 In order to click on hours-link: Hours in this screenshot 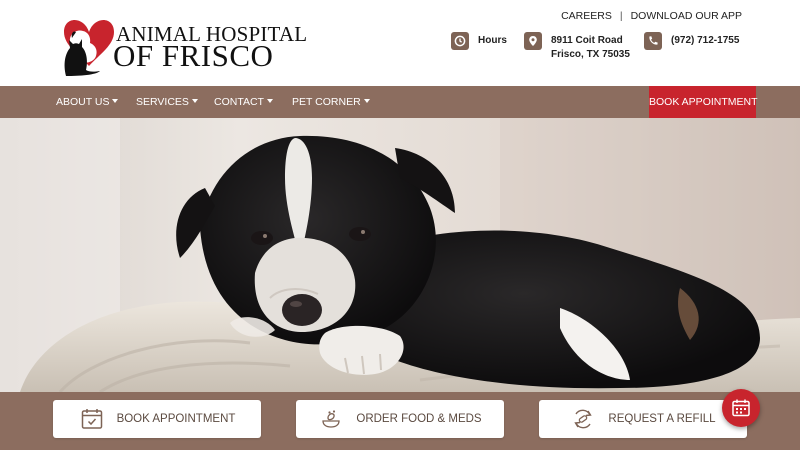, I will do `click(479, 41)`.